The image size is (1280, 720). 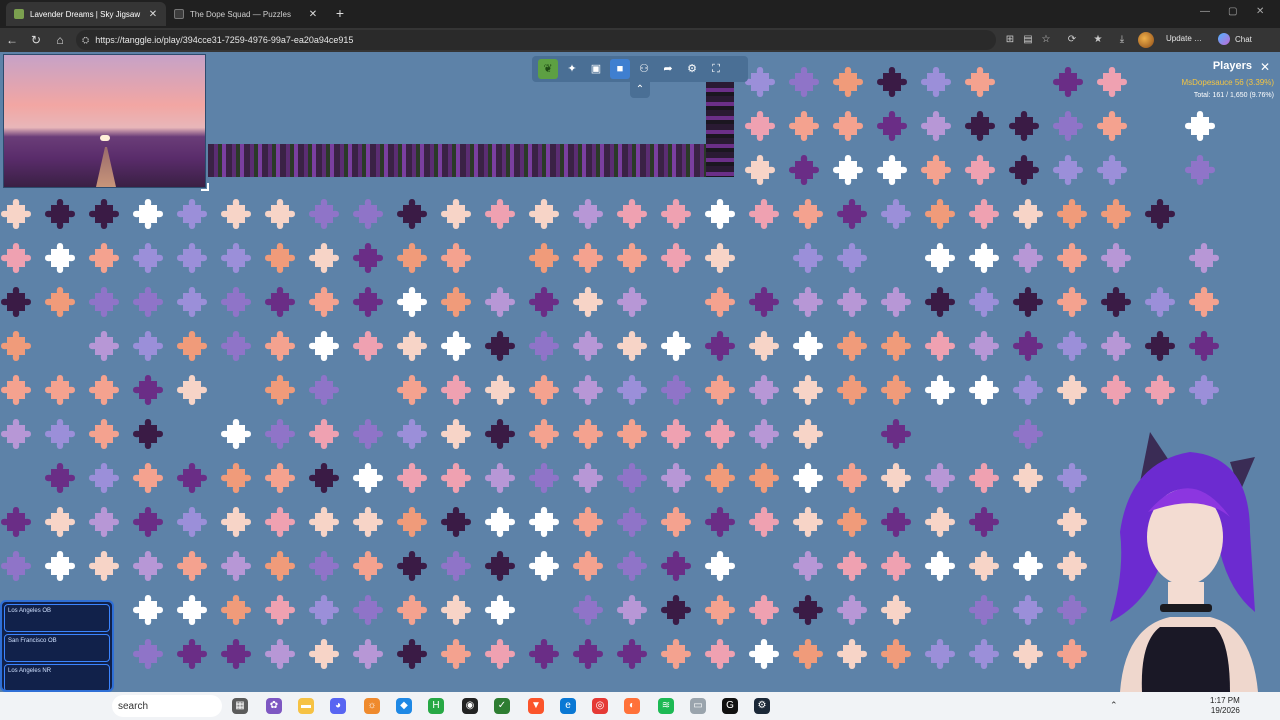 What do you see at coordinates (716, 69) in the screenshot?
I see `fullscreen-icon: ⛶` at bounding box center [716, 69].